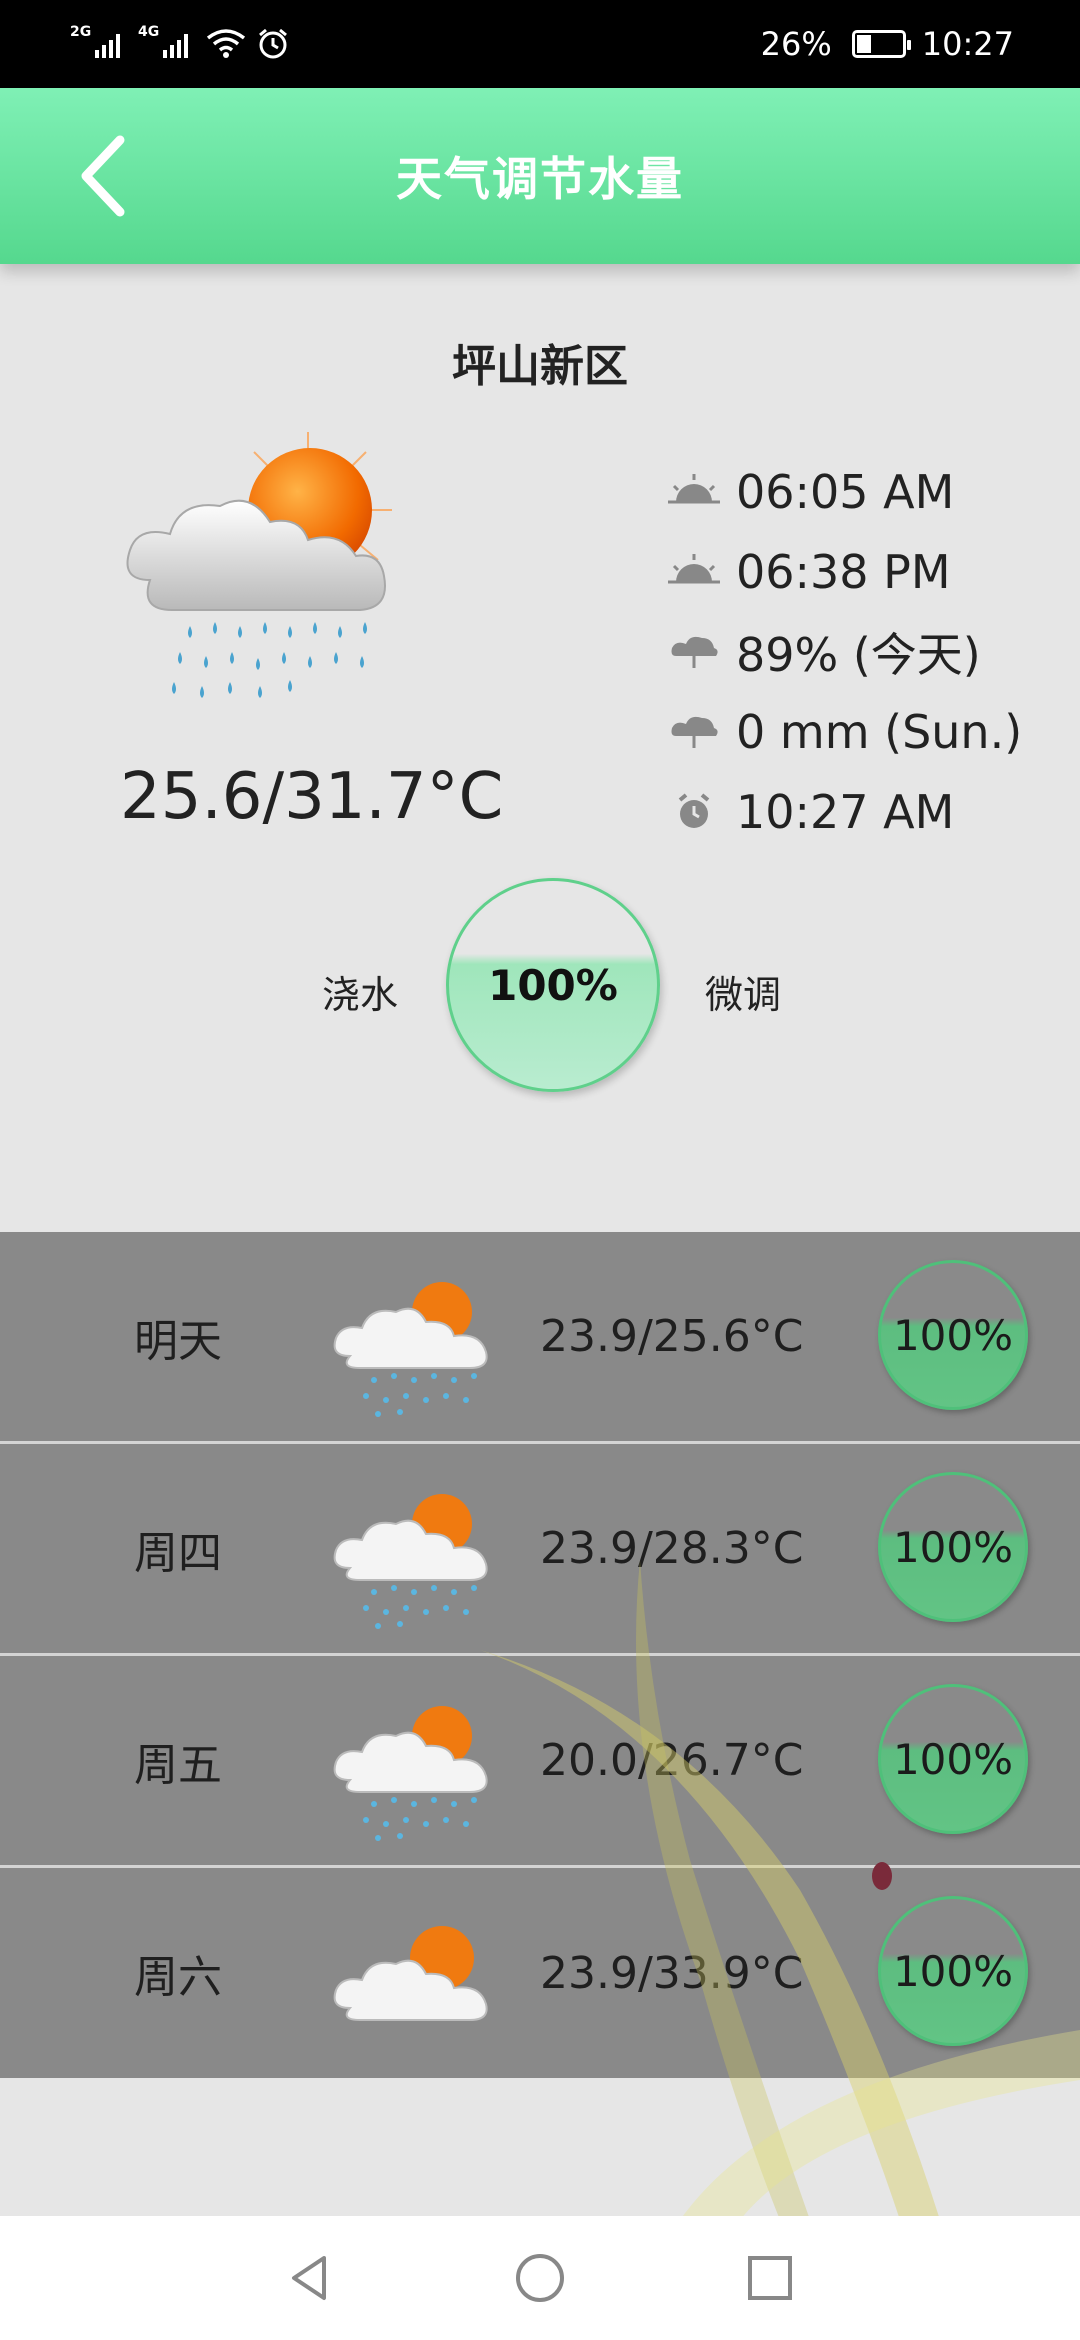 The image size is (1080, 2340). I want to click on forecast-row: 明天 23.9/25.6°C 100%, so click(540, 1338).